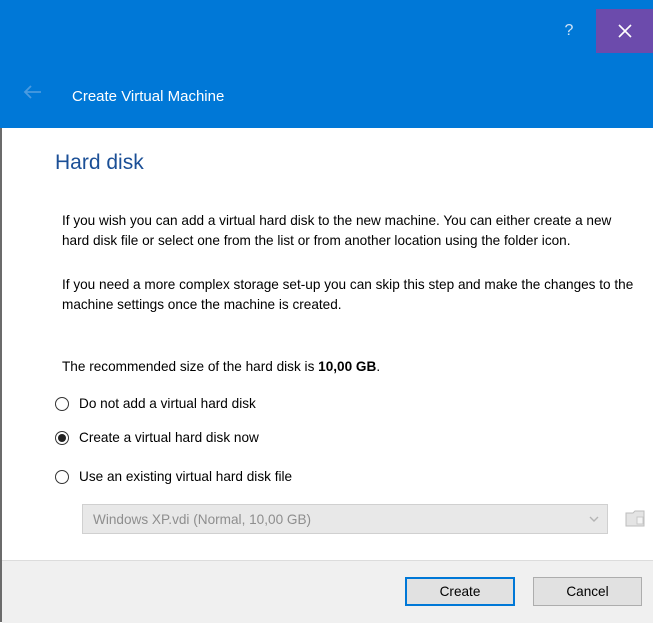 This screenshot has width=653, height=623. I want to click on page-title: Hard disk, so click(99, 162).